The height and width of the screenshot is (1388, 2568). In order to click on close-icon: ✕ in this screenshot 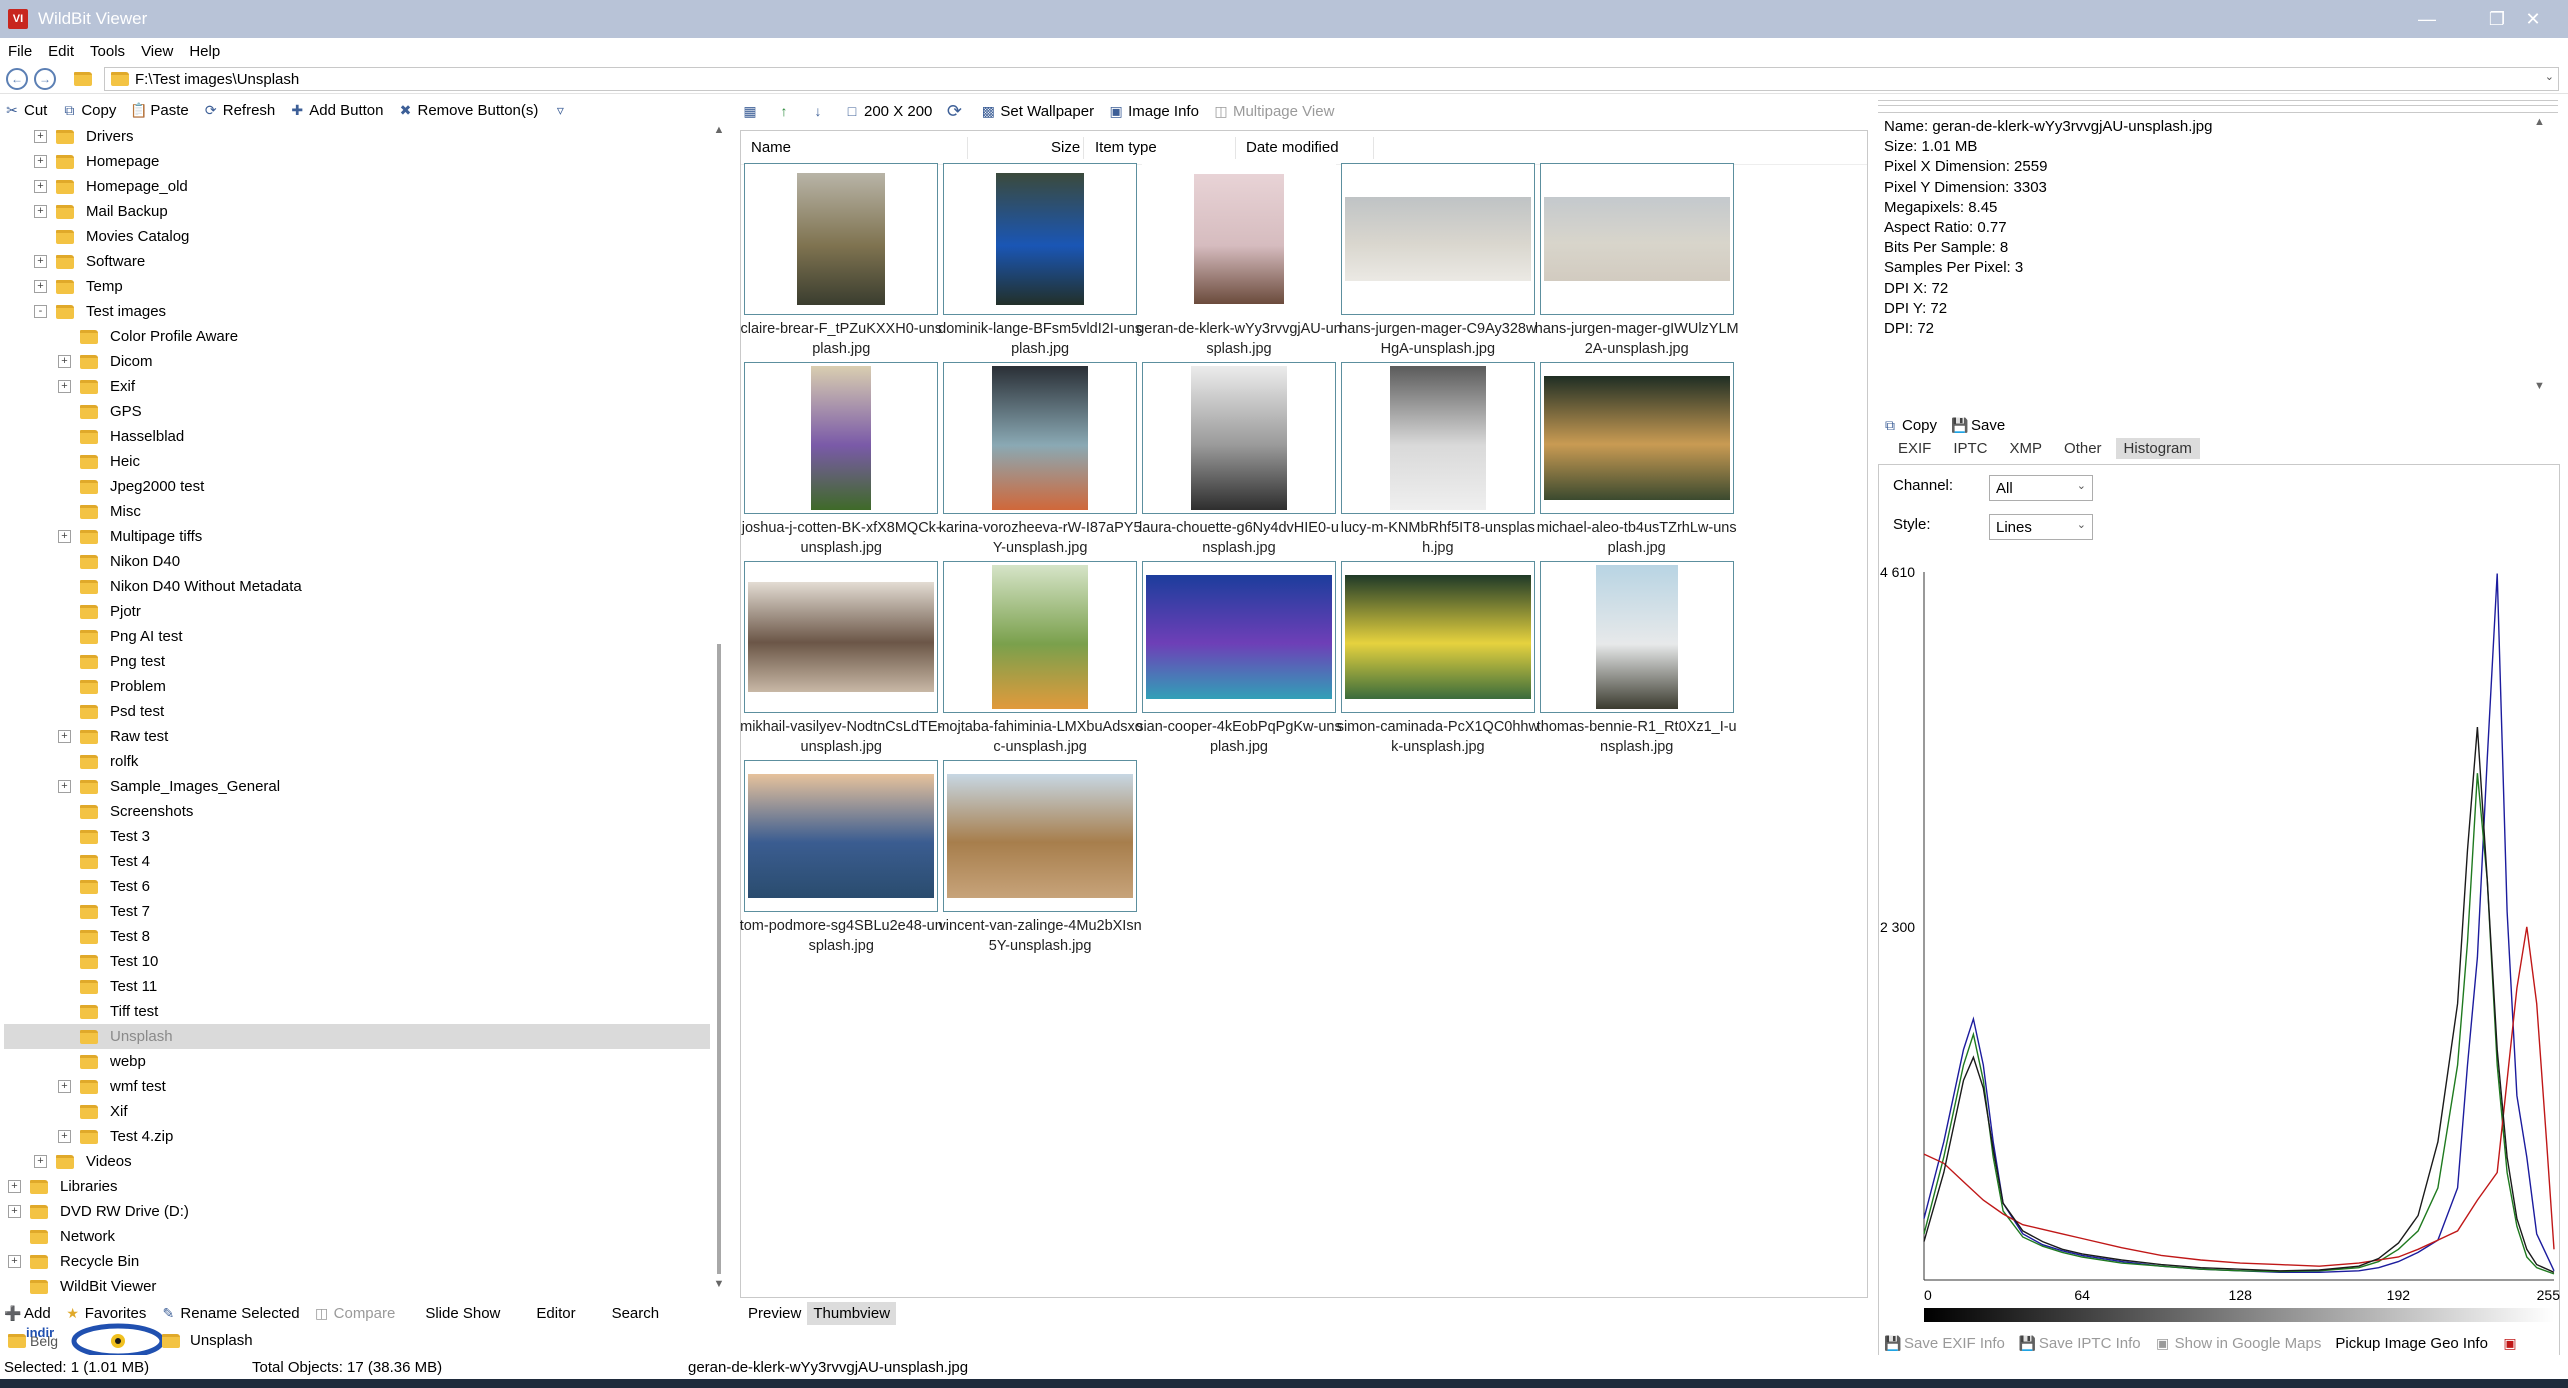, I will do `click(2533, 19)`.